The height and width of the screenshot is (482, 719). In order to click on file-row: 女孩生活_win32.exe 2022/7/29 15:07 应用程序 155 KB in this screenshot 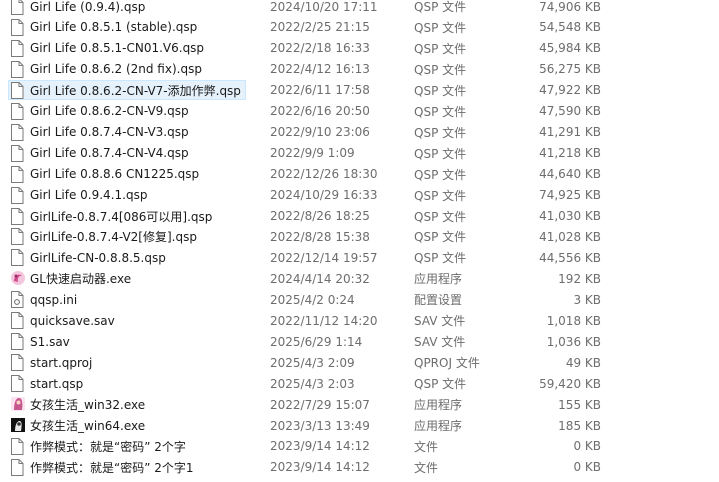, I will do `click(359, 404)`.